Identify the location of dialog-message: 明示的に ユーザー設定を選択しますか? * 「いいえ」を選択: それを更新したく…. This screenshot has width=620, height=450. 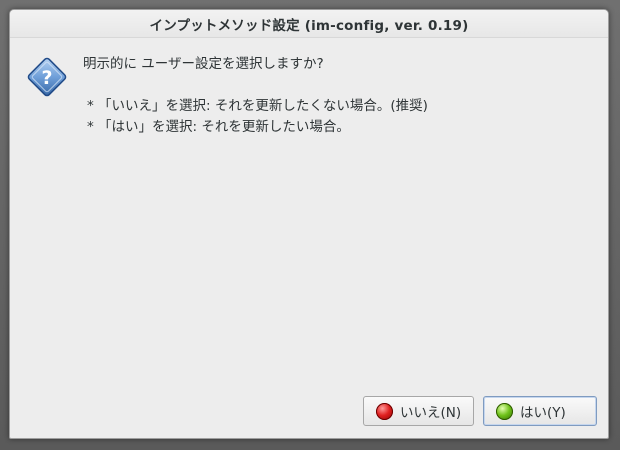
(255, 96).